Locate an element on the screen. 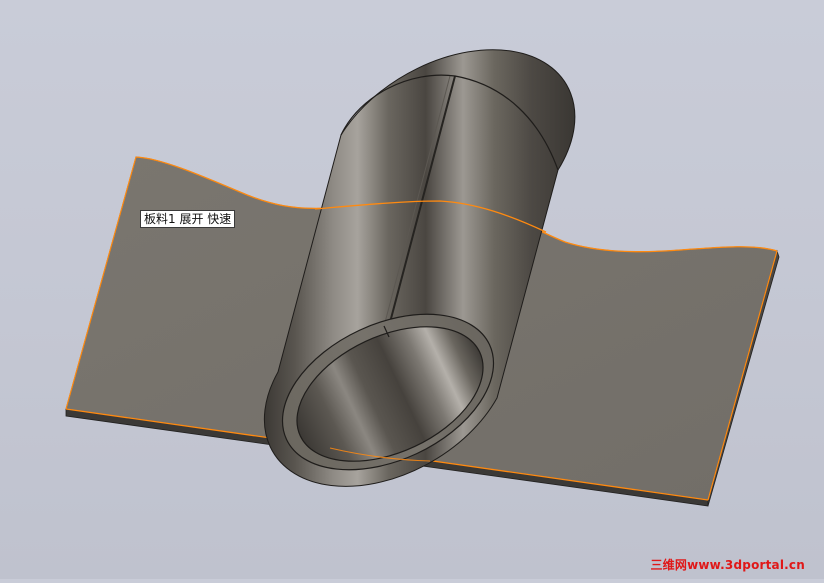 Image resolution: width=824 pixels, height=583 pixels. watermark-text: 三维网www.3dportal.cn is located at coordinates (727, 565).